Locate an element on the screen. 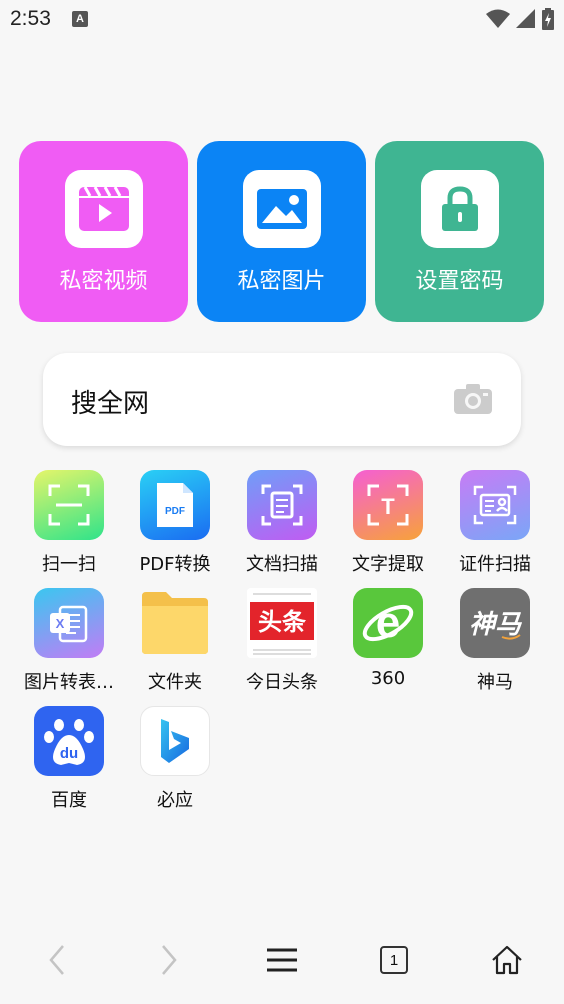 This screenshot has width=564, height=1004. app-folder: 文件夹 is located at coordinates (175, 641).